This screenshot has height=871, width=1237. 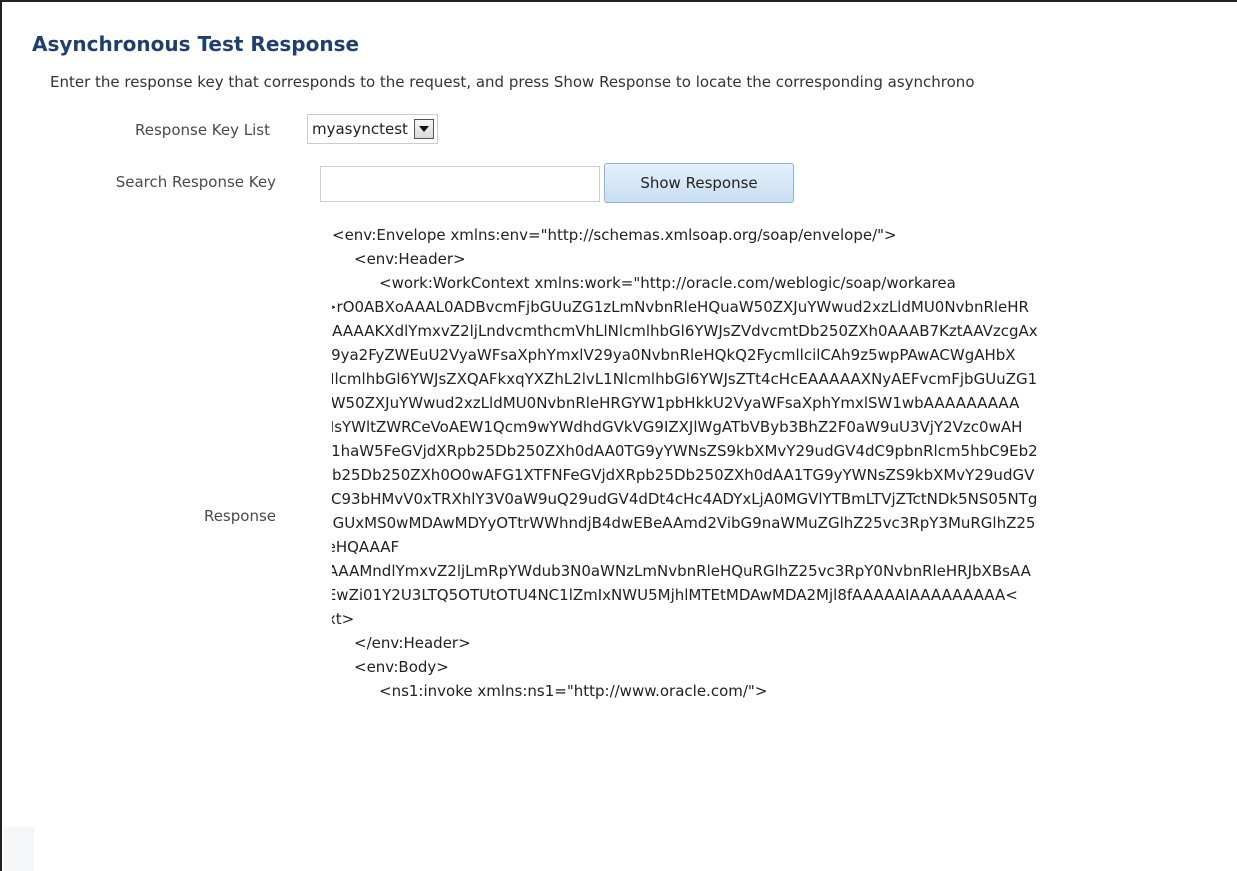 What do you see at coordinates (196, 44) in the screenshot?
I see `page-title: Asynchronous Test Response` at bounding box center [196, 44].